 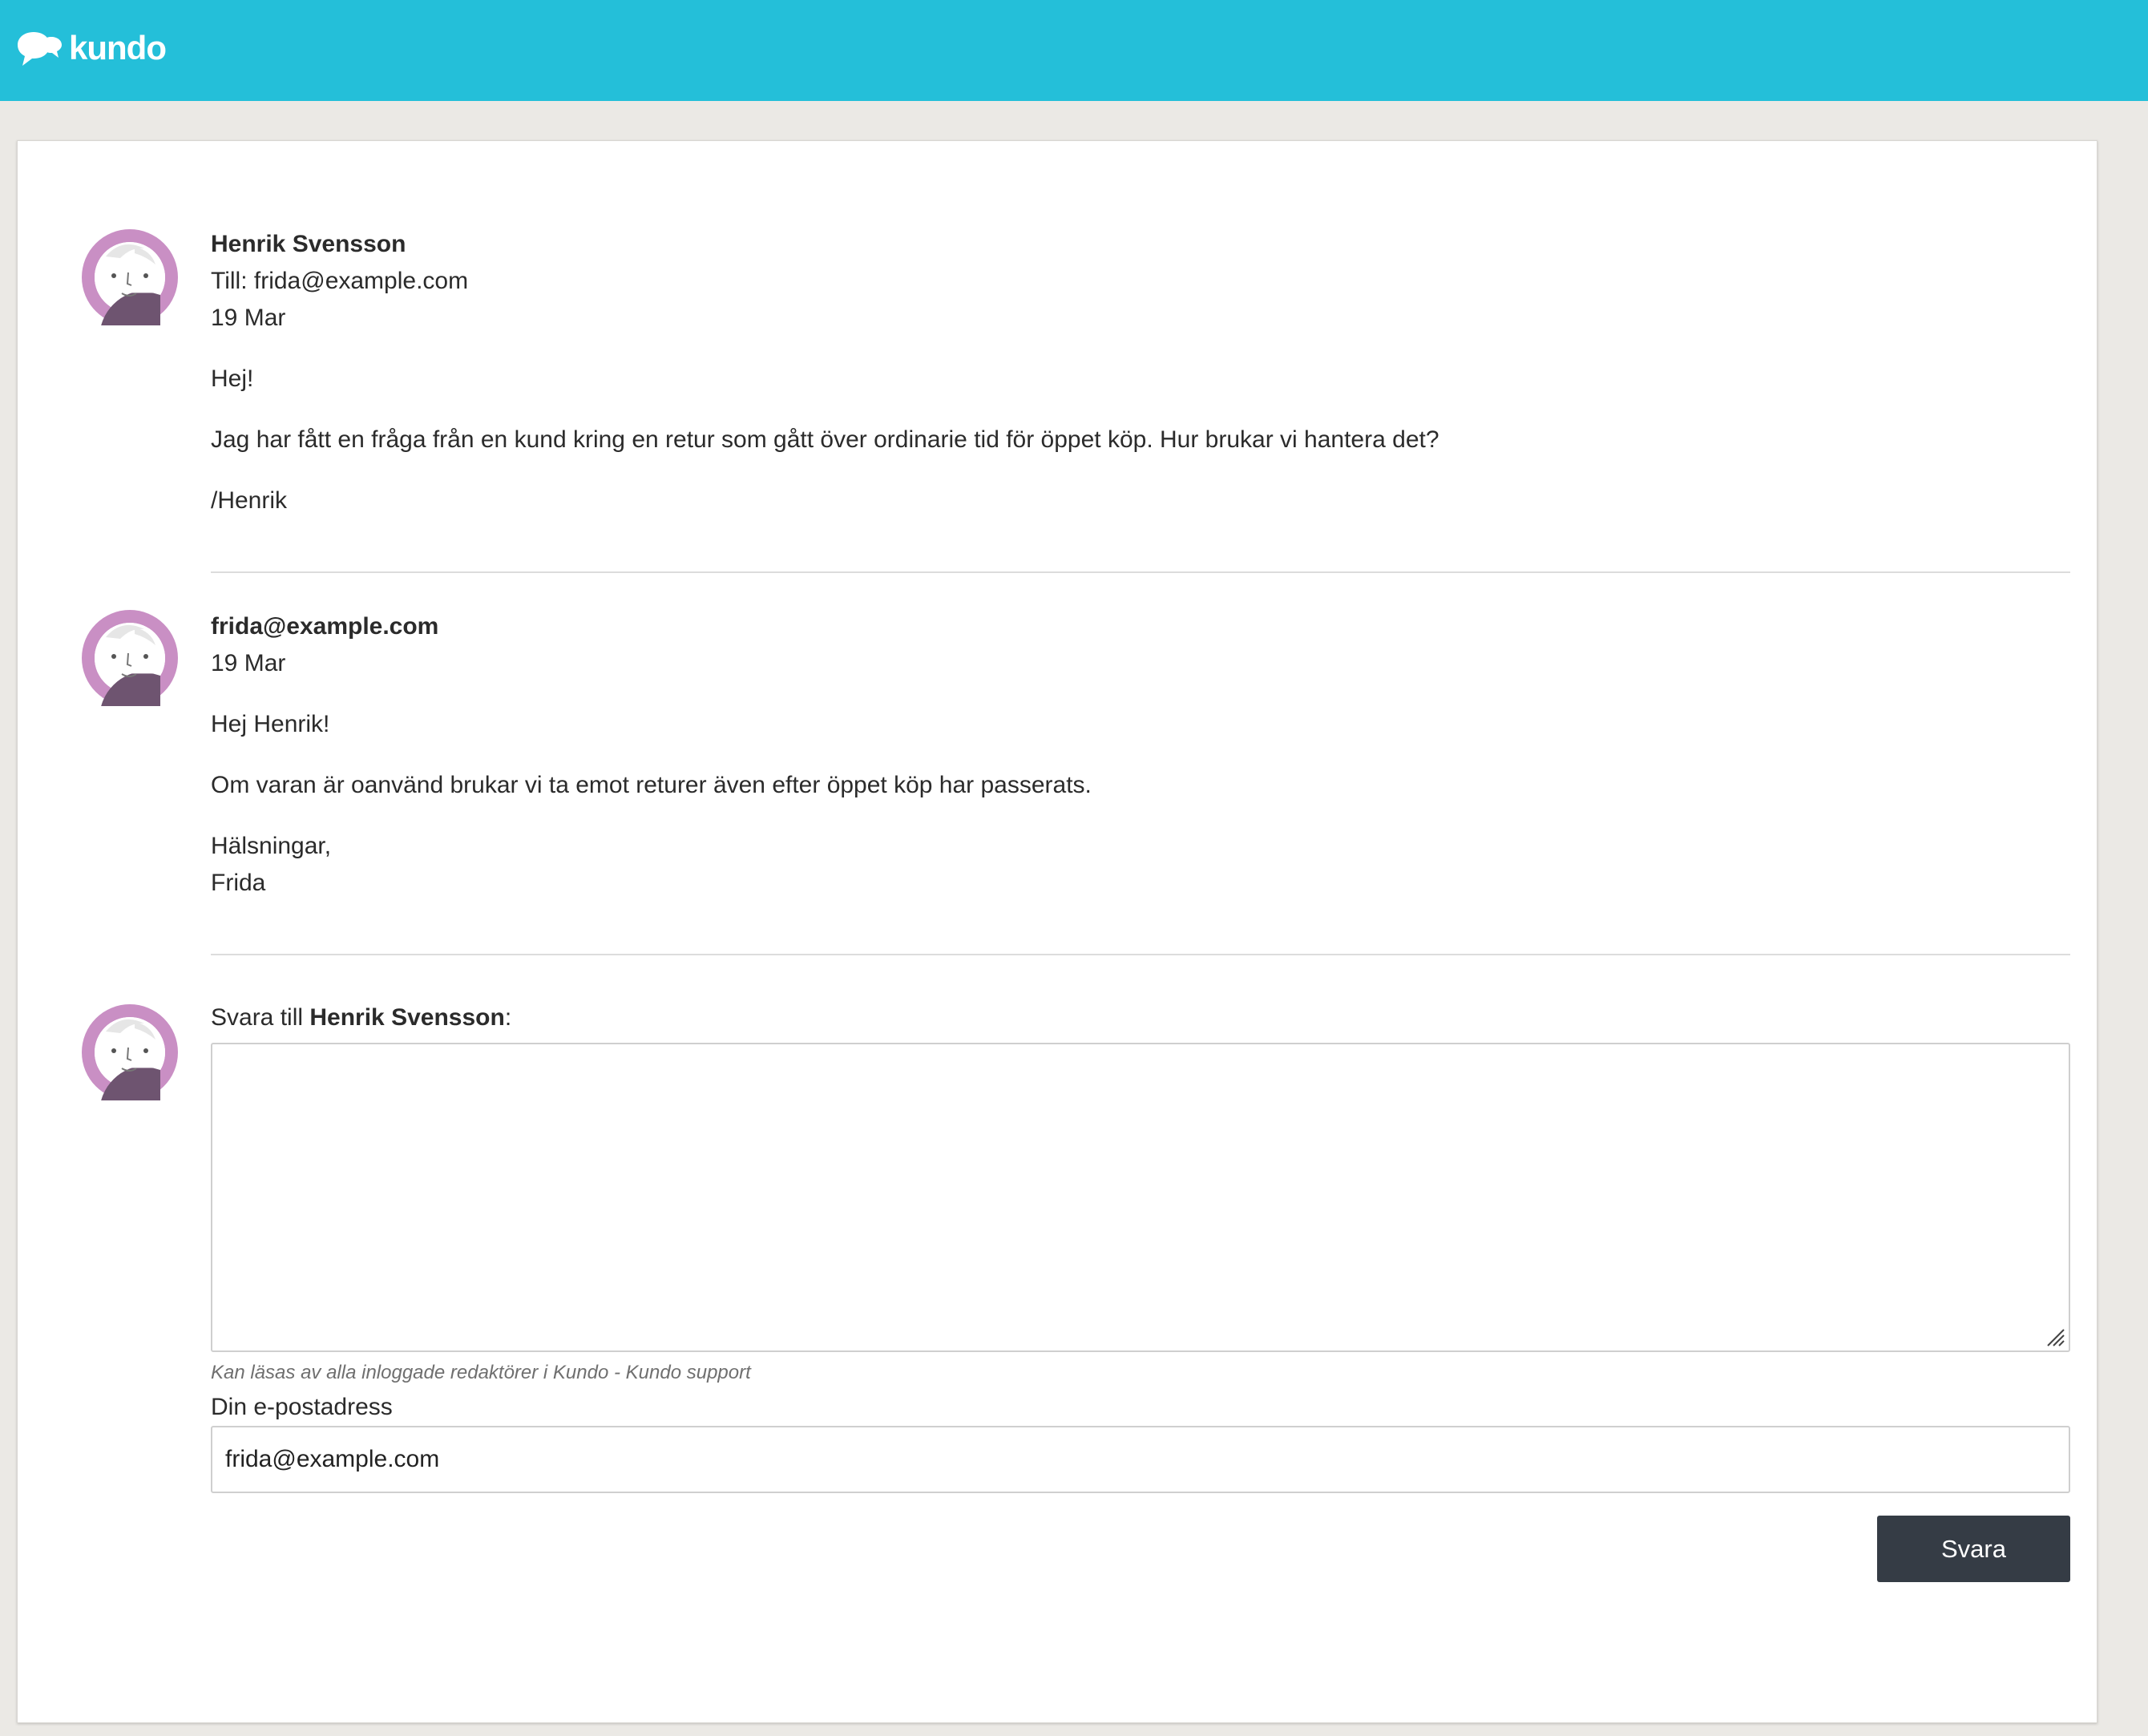 What do you see at coordinates (302, 1407) in the screenshot?
I see `email-label: Din e-postadress` at bounding box center [302, 1407].